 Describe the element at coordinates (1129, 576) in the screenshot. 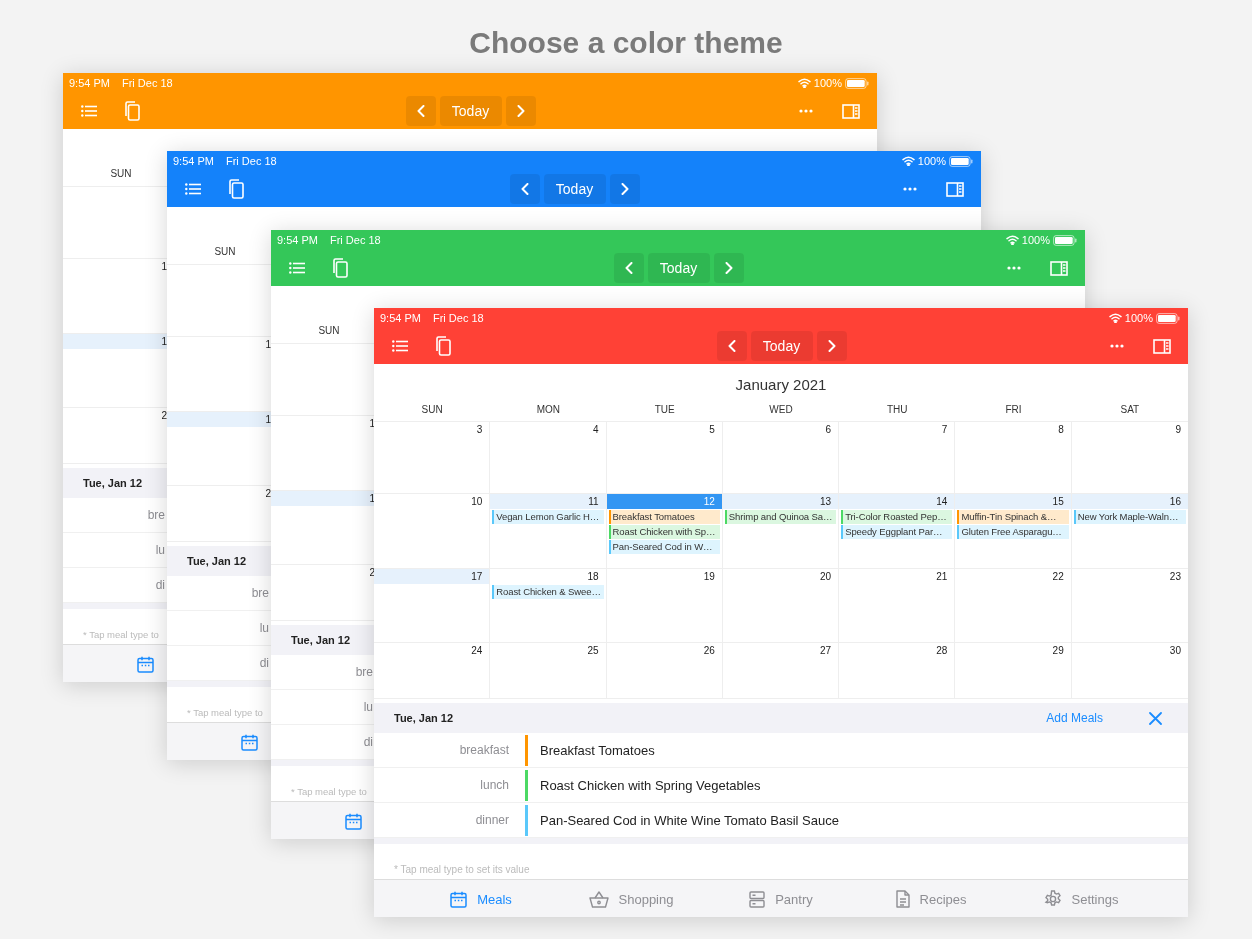

I see `day-number: 23` at that location.